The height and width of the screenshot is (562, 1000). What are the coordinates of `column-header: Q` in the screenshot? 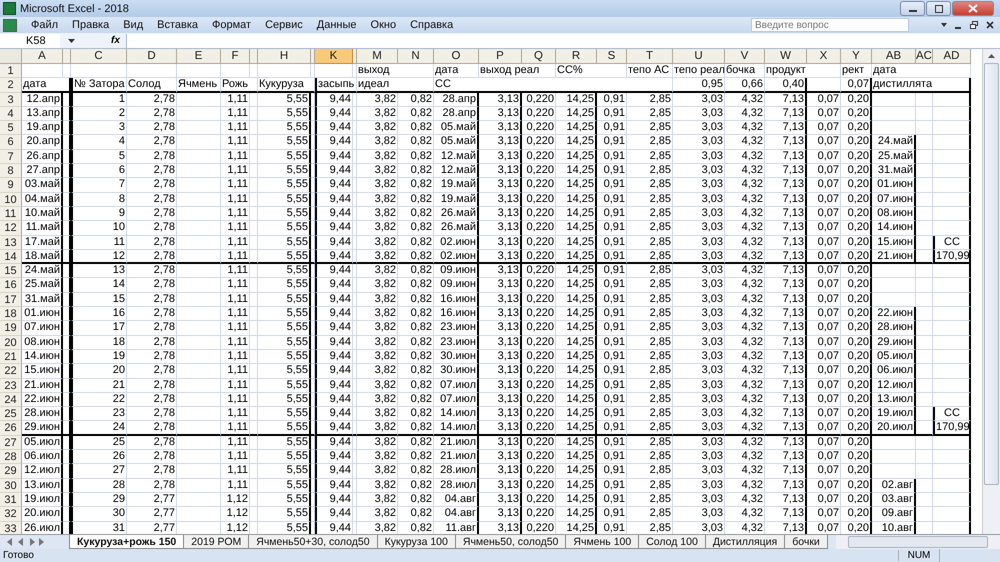 It's located at (539, 56).